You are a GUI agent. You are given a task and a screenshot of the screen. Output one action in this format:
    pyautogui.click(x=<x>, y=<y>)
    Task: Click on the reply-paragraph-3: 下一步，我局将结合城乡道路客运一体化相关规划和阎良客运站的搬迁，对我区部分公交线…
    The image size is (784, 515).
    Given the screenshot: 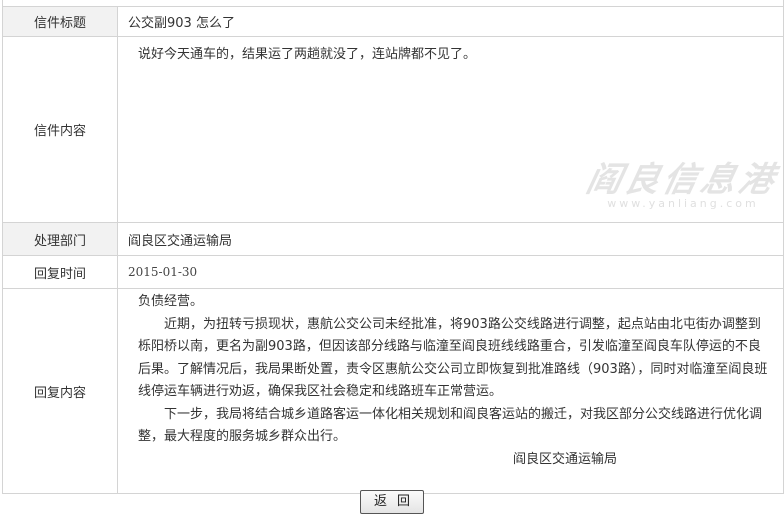 What is the action you would take?
    pyautogui.click(x=450, y=425)
    